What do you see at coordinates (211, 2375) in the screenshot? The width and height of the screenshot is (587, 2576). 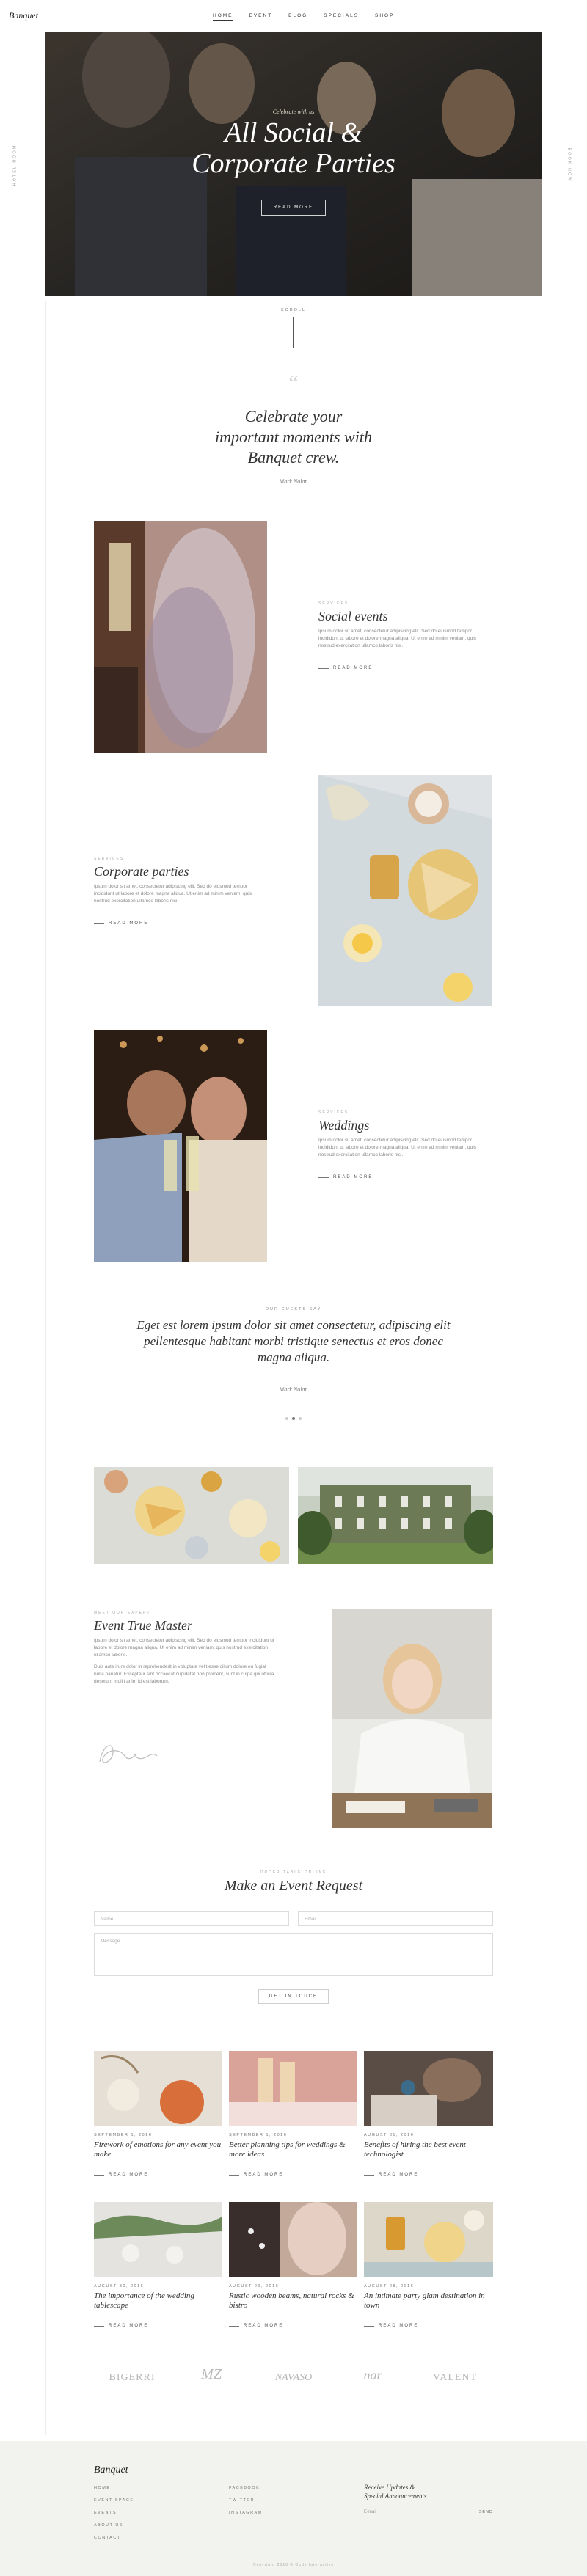 I see `client-logo: MZ` at bounding box center [211, 2375].